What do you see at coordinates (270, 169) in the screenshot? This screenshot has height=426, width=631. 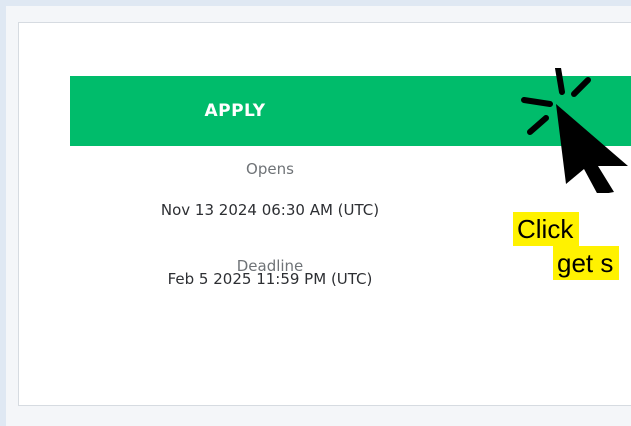 I see `opens-label: Opens` at bounding box center [270, 169].